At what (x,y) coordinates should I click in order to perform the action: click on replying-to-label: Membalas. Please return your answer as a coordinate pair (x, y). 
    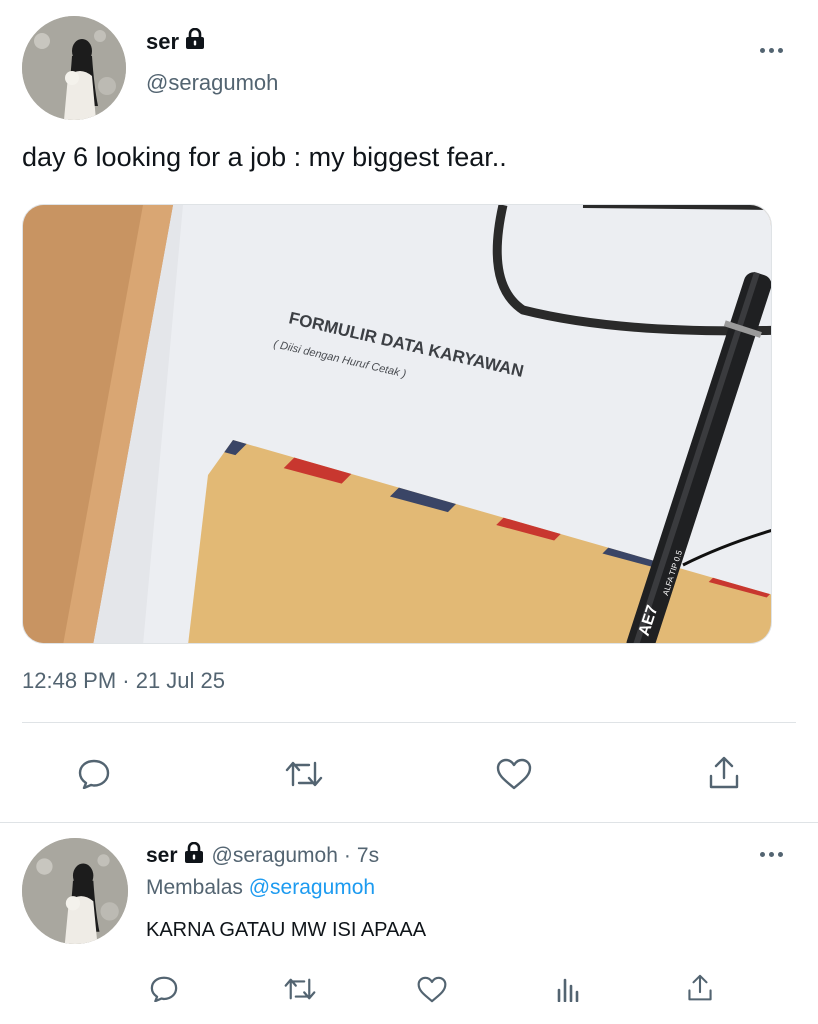
    Looking at the image, I should click on (194, 887).